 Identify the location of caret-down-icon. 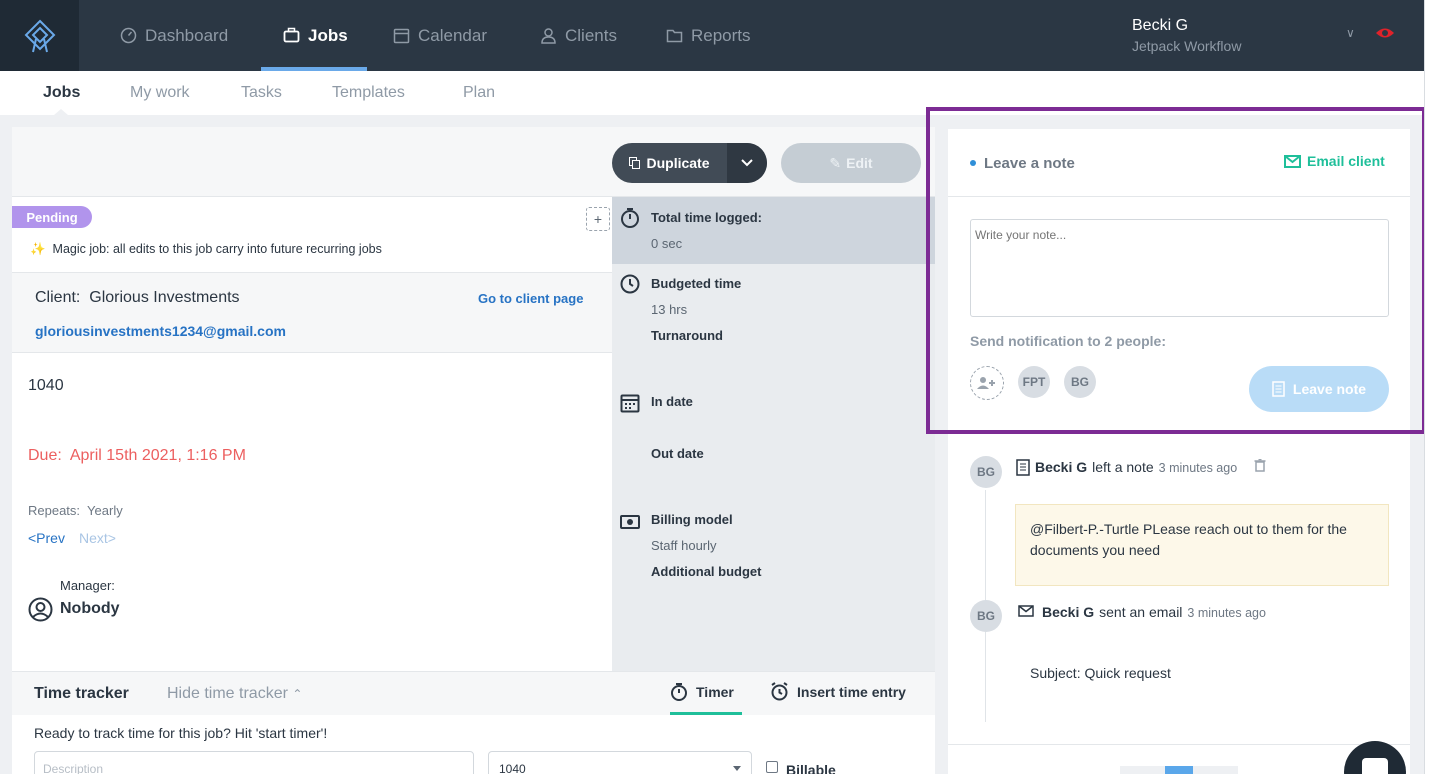
(737, 768).